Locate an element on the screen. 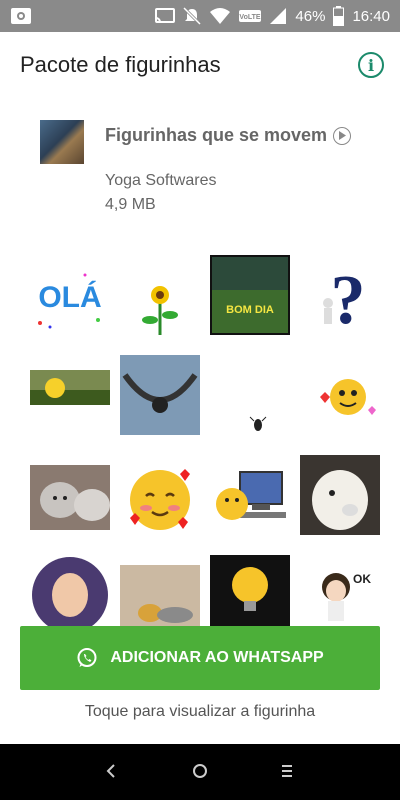 This screenshot has width=400, height=800. pack-name-row: Figurinhas que se movem is located at coordinates (228, 135).